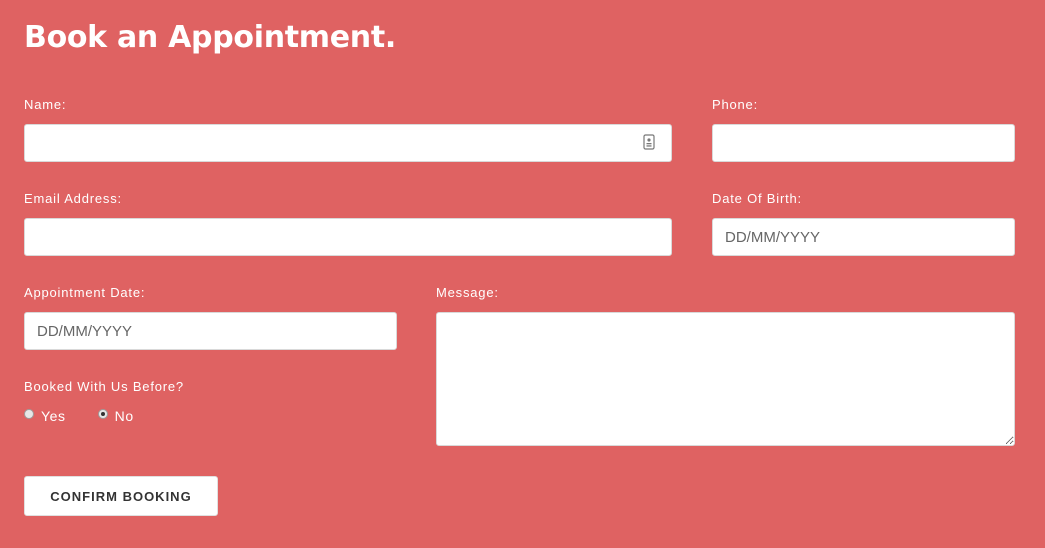 The width and height of the screenshot is (1045, 548). What do you see at coordinates (45, 104) in the screenshot?
I see `name-label: Name:` at bounding box center [45, 104].